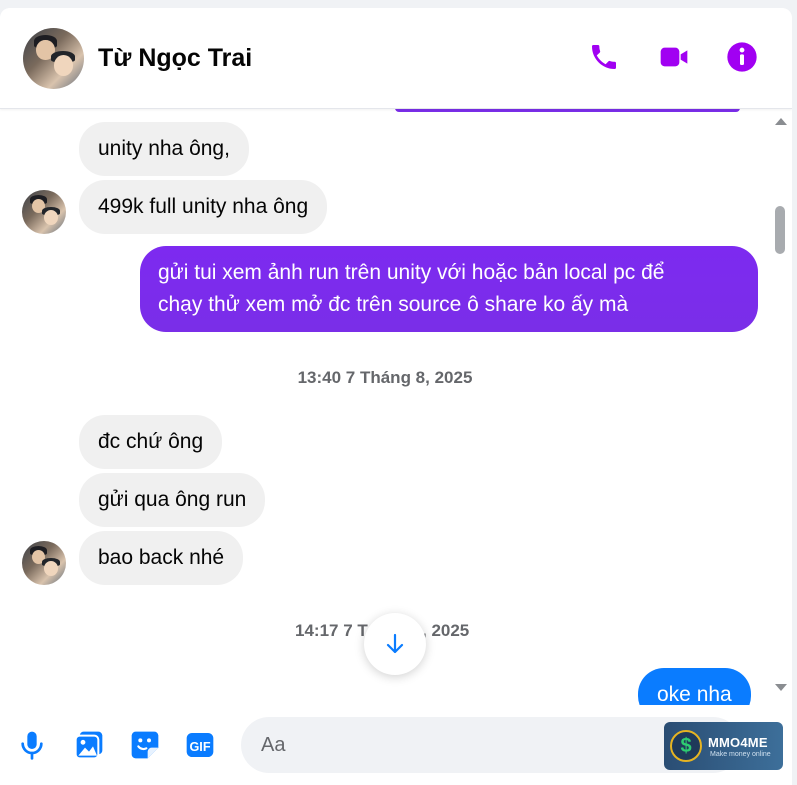 This screenshot has width=797, height=785. I want to click on contact-avatar, so click(53, 58).